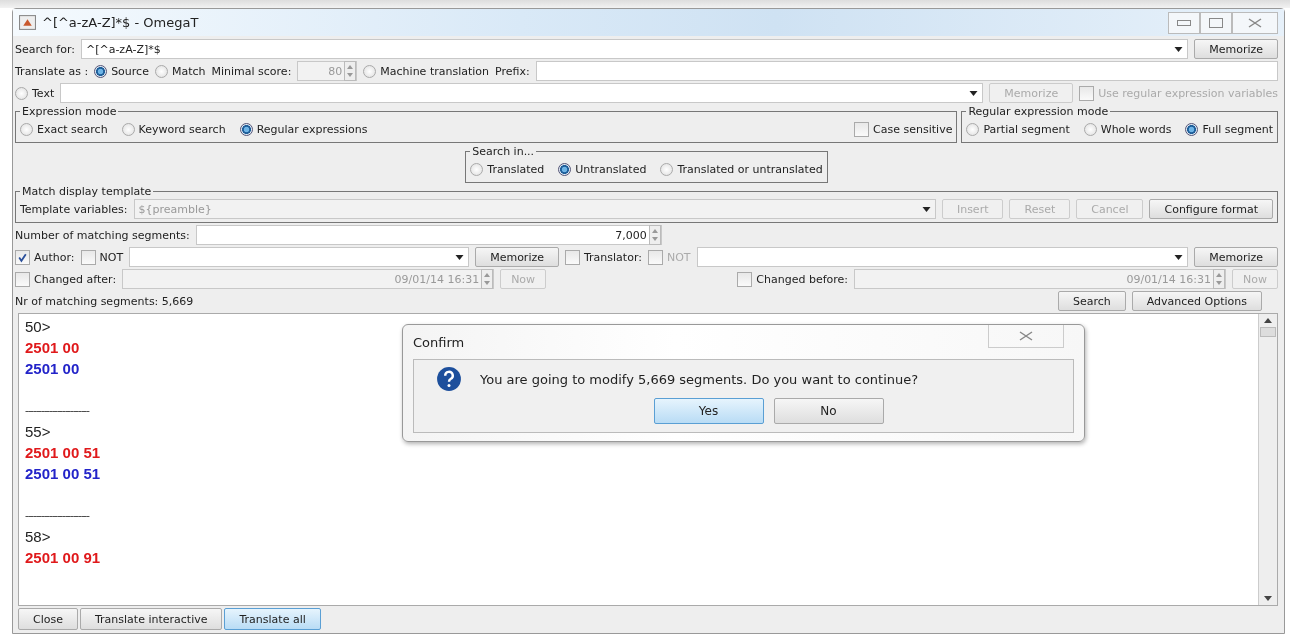  Describe the element at coordinates (1127, 129) in the screenshot. I see `regex-mode-radio: Whole words` at that location.